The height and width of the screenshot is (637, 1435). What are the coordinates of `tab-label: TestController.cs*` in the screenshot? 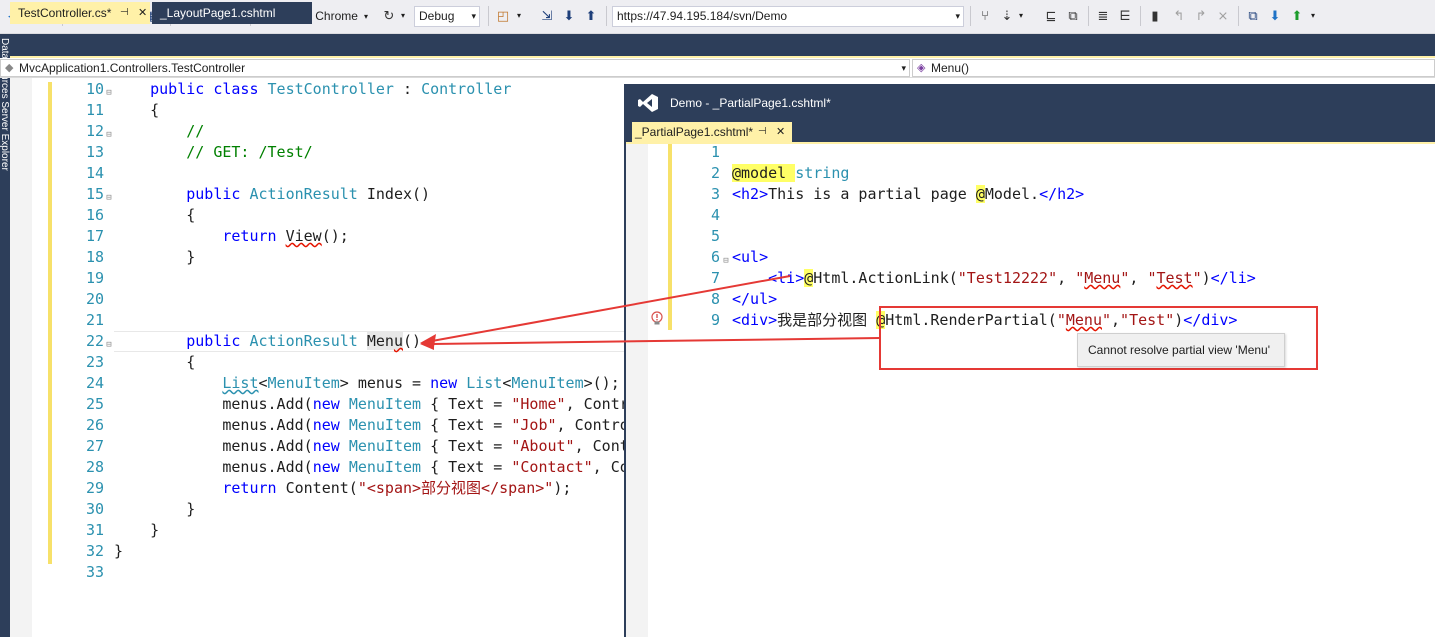 It's located at (65, 13).